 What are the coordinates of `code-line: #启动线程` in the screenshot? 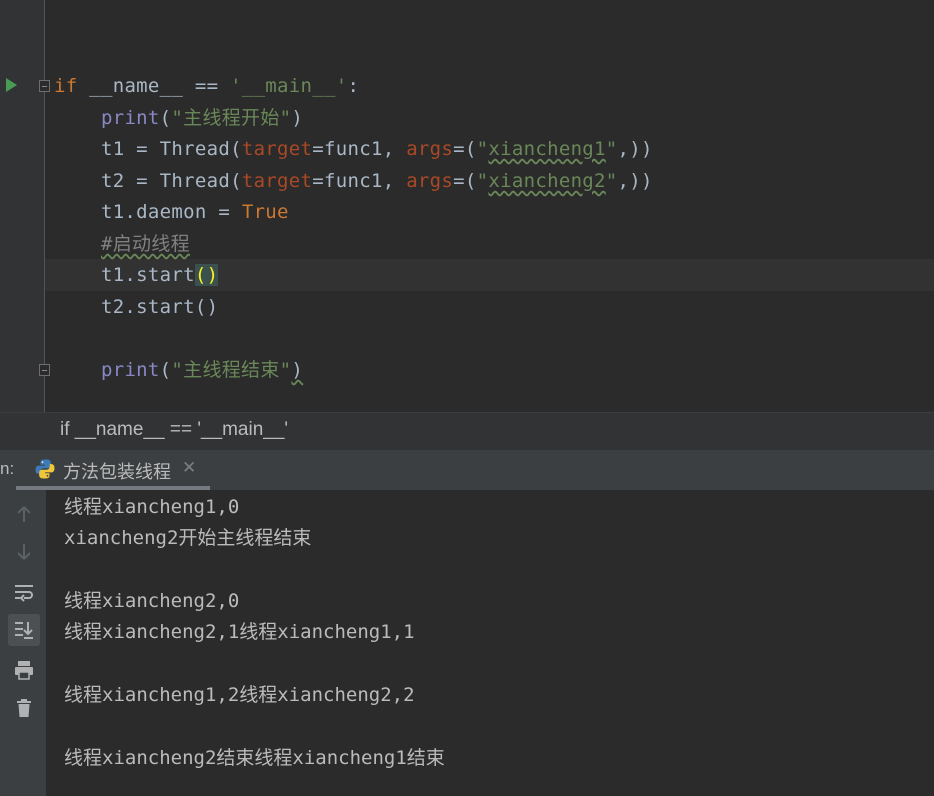 It's located at (122, 244).